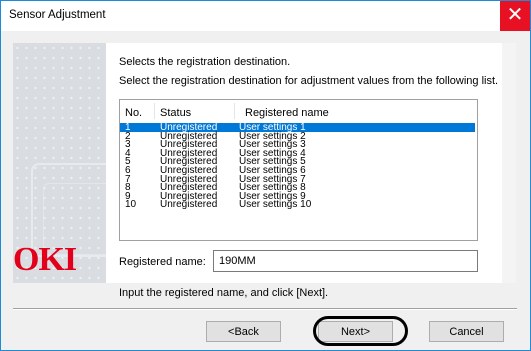  I want to click on window-title: Sensor Adjustment, so click(57, 15).